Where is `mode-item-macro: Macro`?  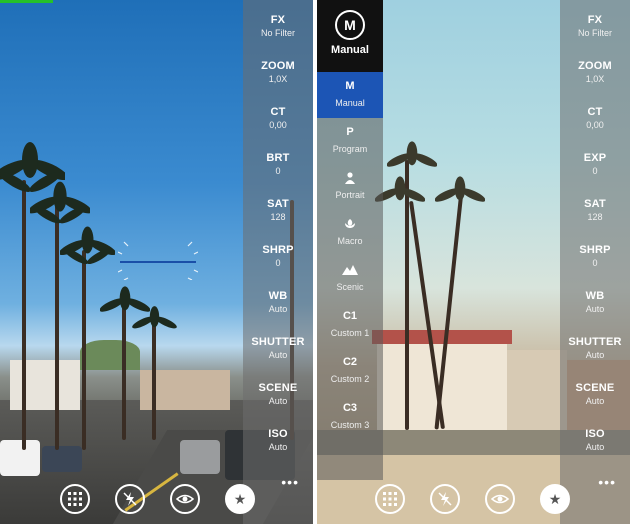 mode-item-macro: Macro is located at coordinates (350, 233).